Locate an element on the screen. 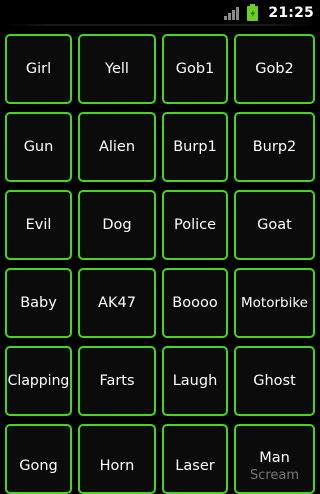  sound-button-ak47: AK47 is located at coordinates (117, 303).